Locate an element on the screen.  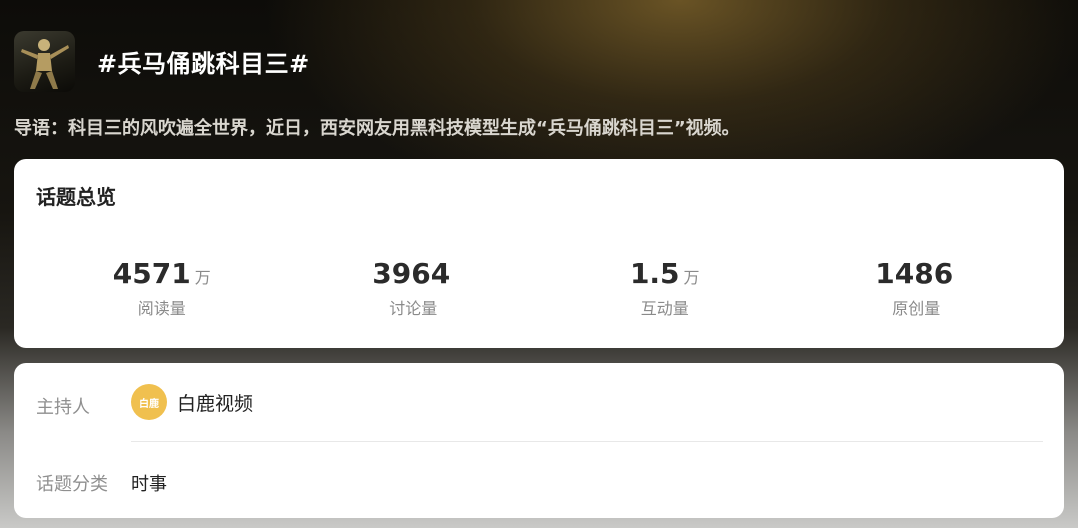
stat-interactions: 1.5 万 互动量 is located at coordinates (665, 288).